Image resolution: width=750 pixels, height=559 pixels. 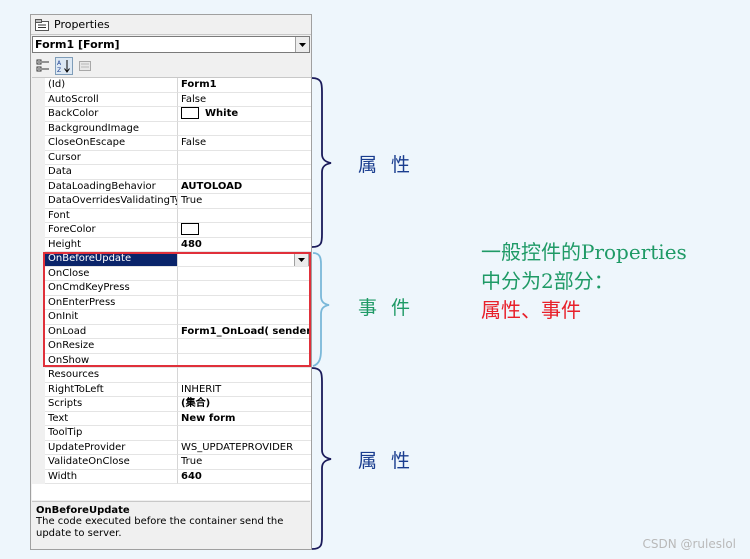 What do you see at coordinates (321, 162) in the screenshot?
I see `brace-properties-top` at bounding box center [321, 162].